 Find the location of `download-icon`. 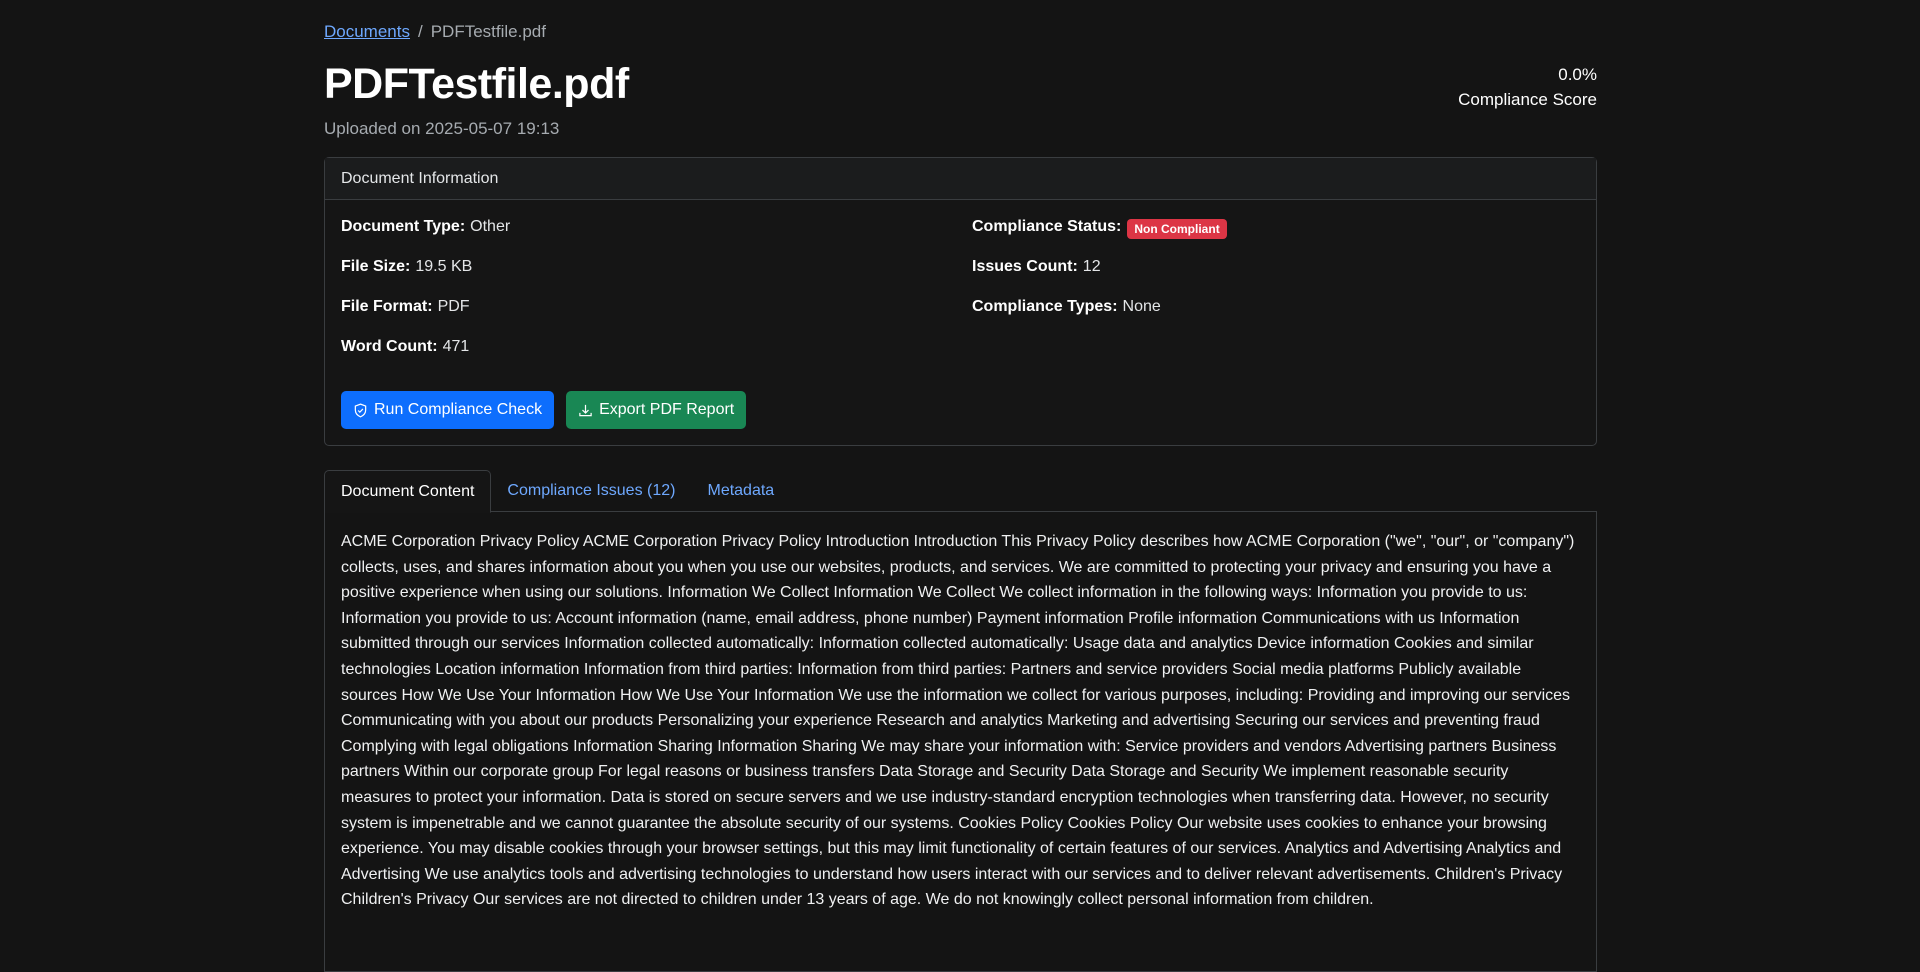

download-icon is located at coordinates (585, 410).